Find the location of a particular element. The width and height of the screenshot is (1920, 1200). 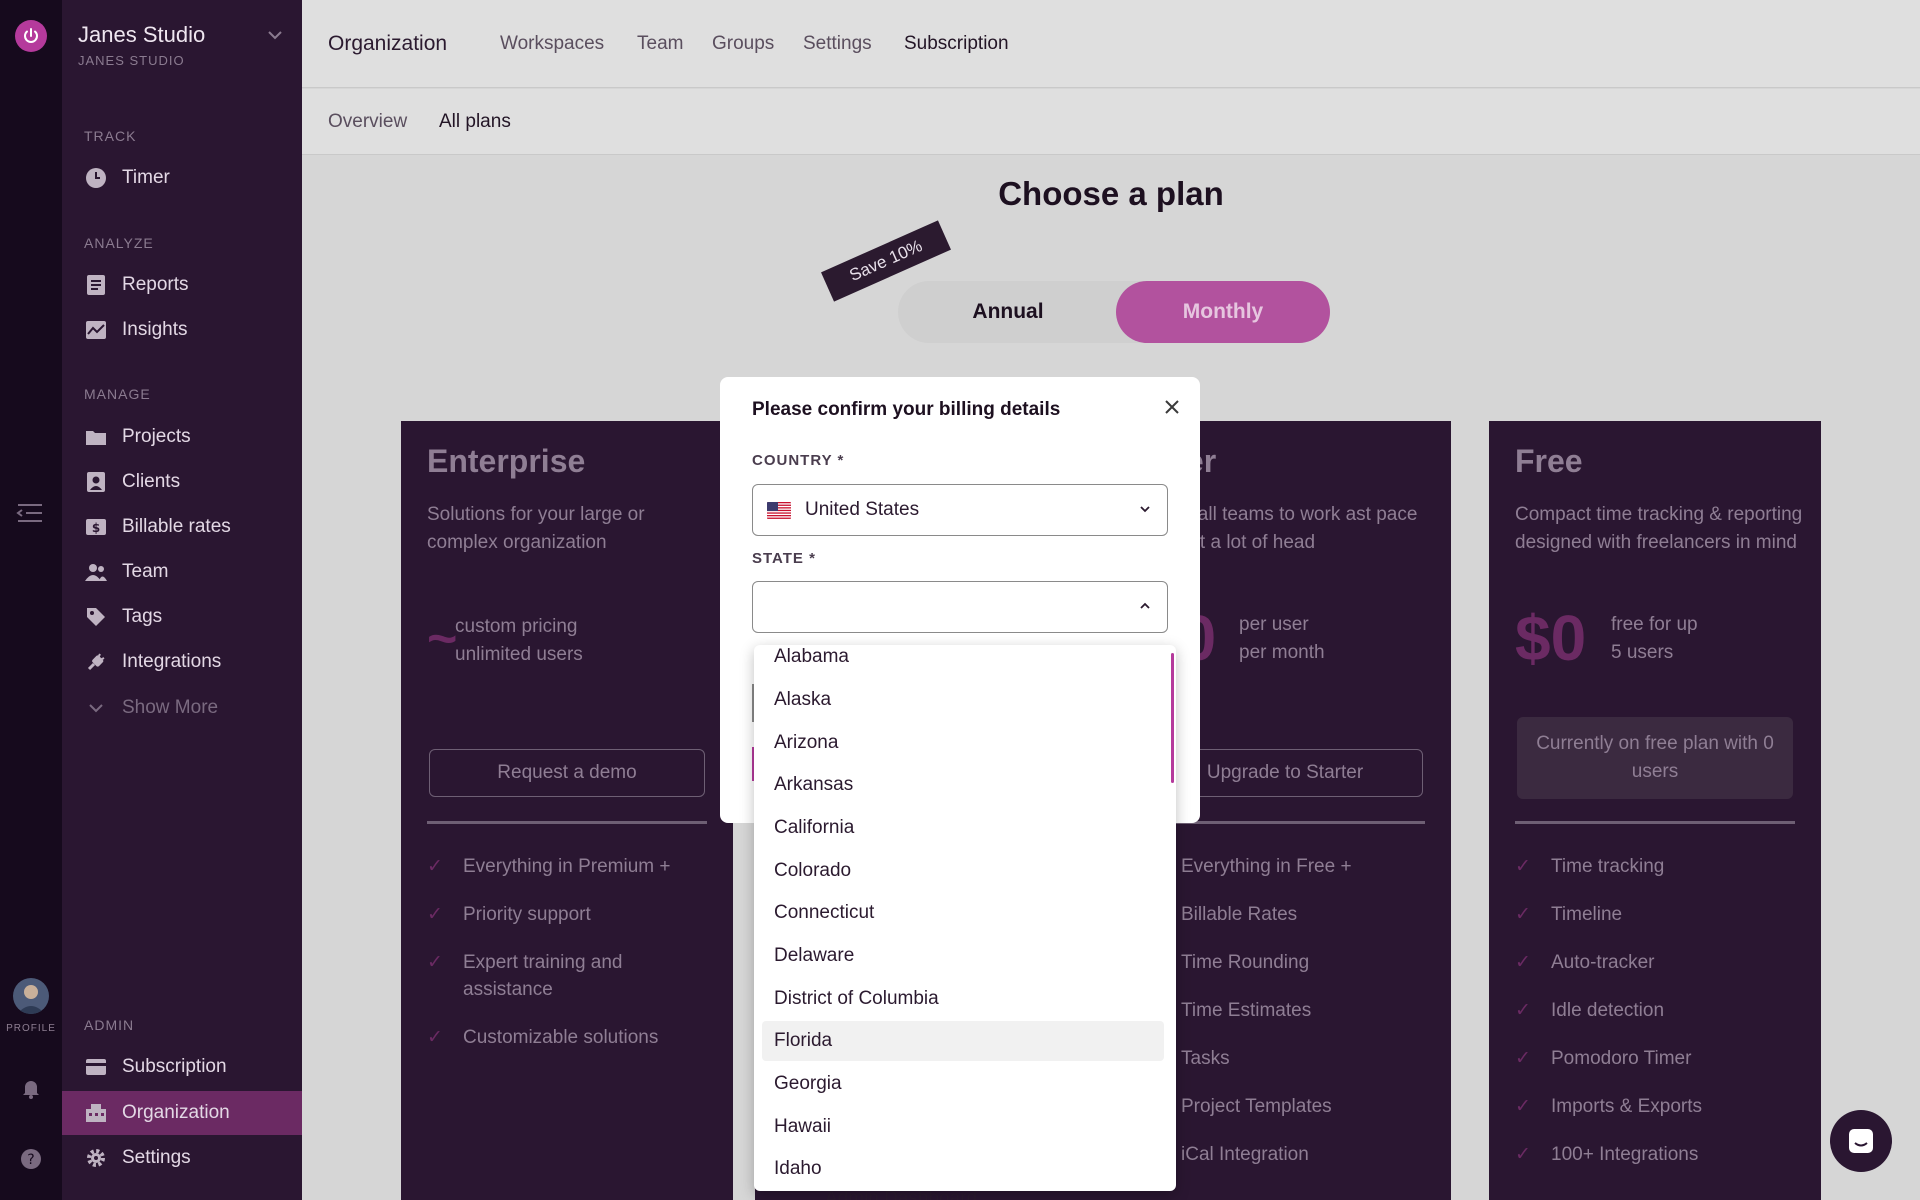

plan-price-note: custom pricing unlimited users is located at coordinates (519, 641).